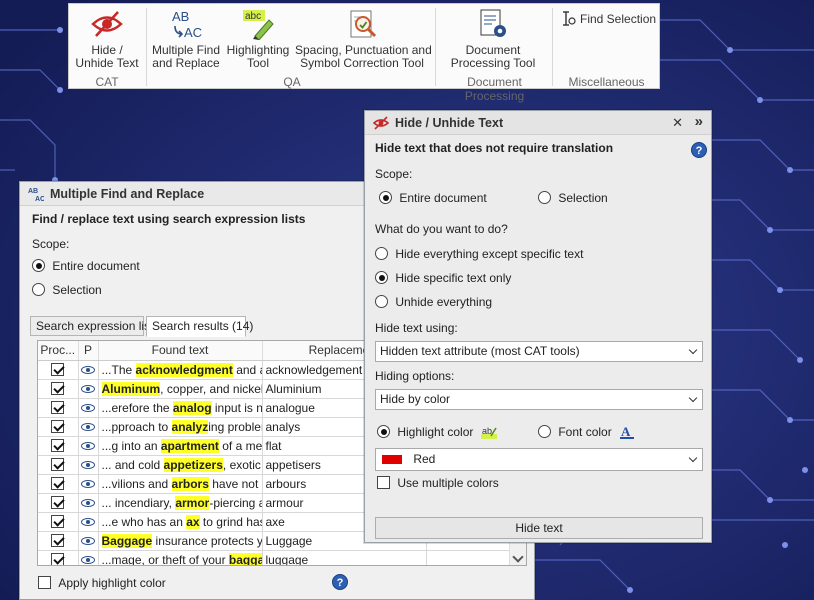 The height and width of the screenshot is (600, 814). Describe the element at coordinates (180, 557) in the screenshot. I see `found-text-cell: ...mage, or theft of your baggage.` at that location.